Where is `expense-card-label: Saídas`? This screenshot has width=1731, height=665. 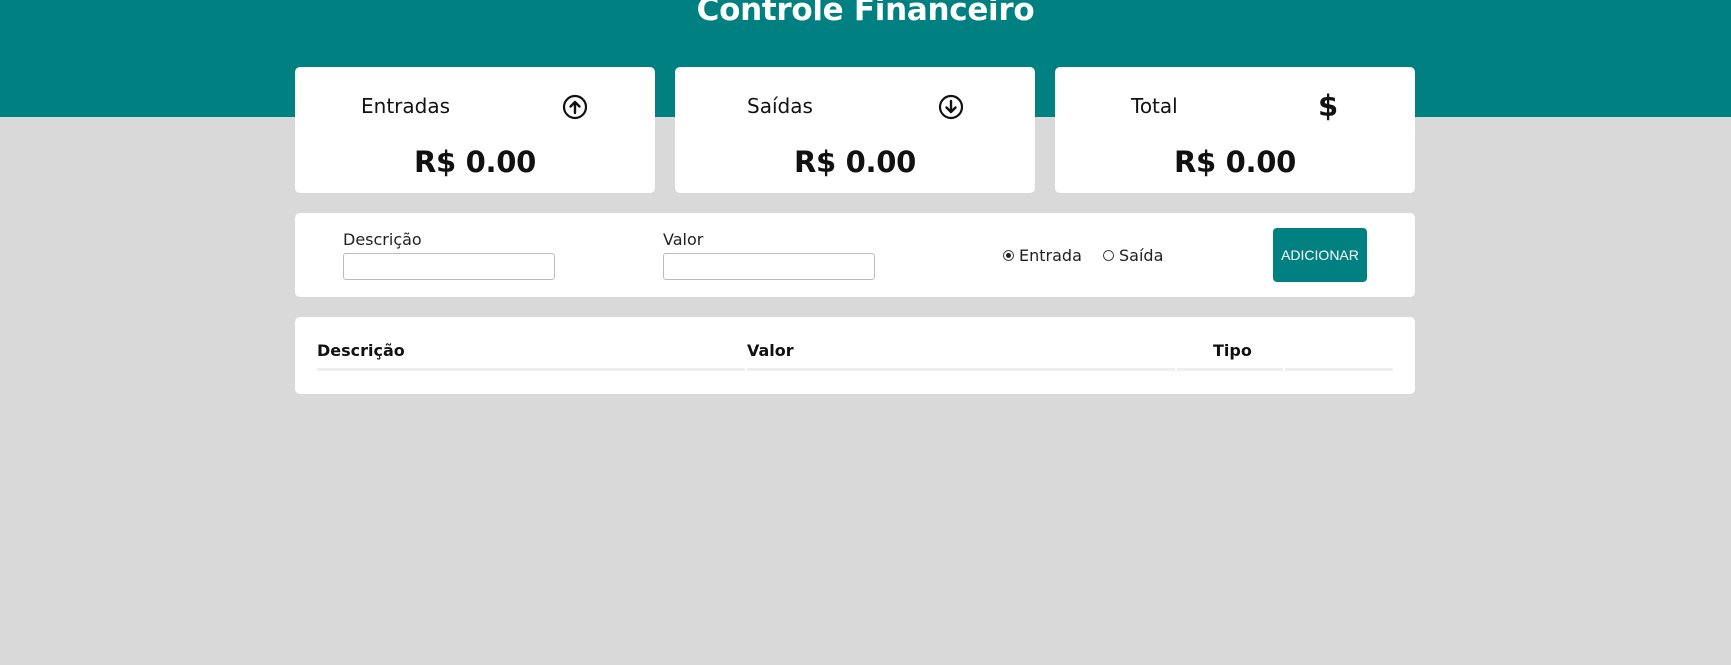
expense-card-label: Saídas is located at coordinates (780, 106).